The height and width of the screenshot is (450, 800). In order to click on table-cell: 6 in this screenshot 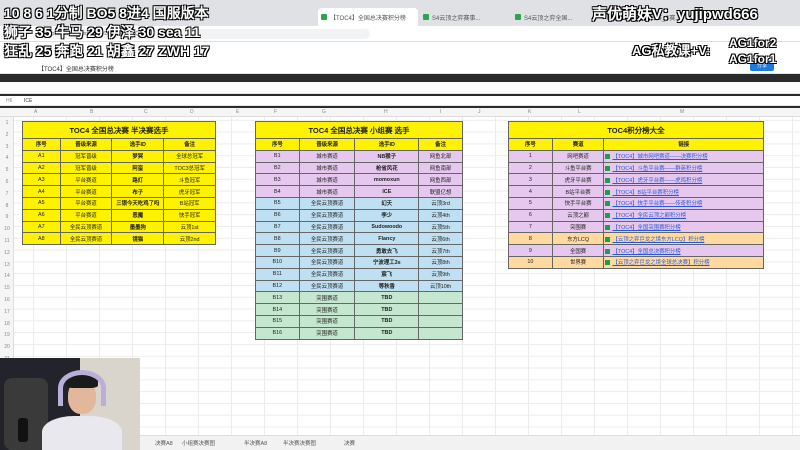, I will do `click(530, 215)`.